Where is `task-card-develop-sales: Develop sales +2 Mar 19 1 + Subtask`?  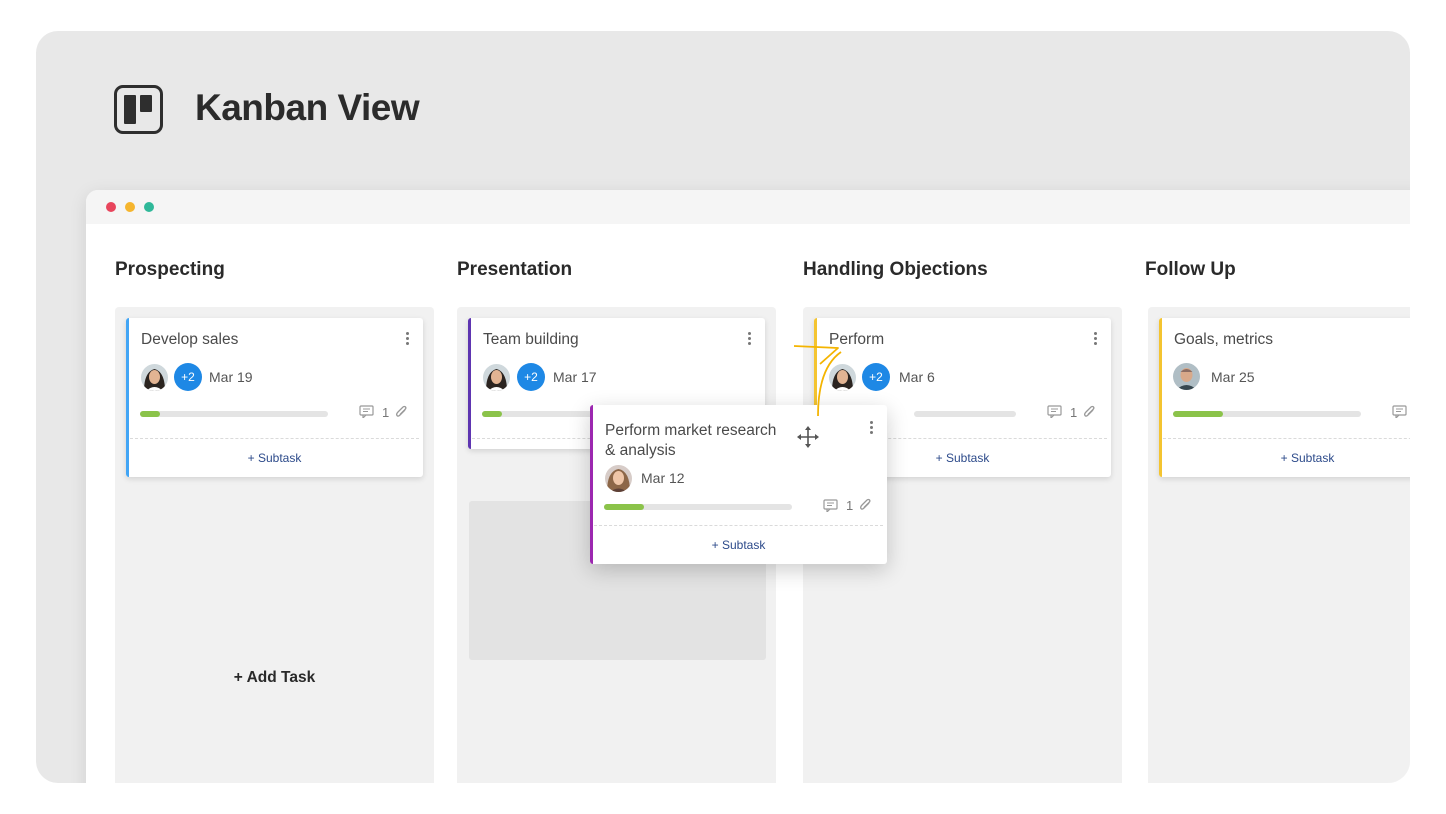
task-card-develop-sales: Develop sales +2 Mar 19 1 + Subtask is located at coordinates (274, 397).